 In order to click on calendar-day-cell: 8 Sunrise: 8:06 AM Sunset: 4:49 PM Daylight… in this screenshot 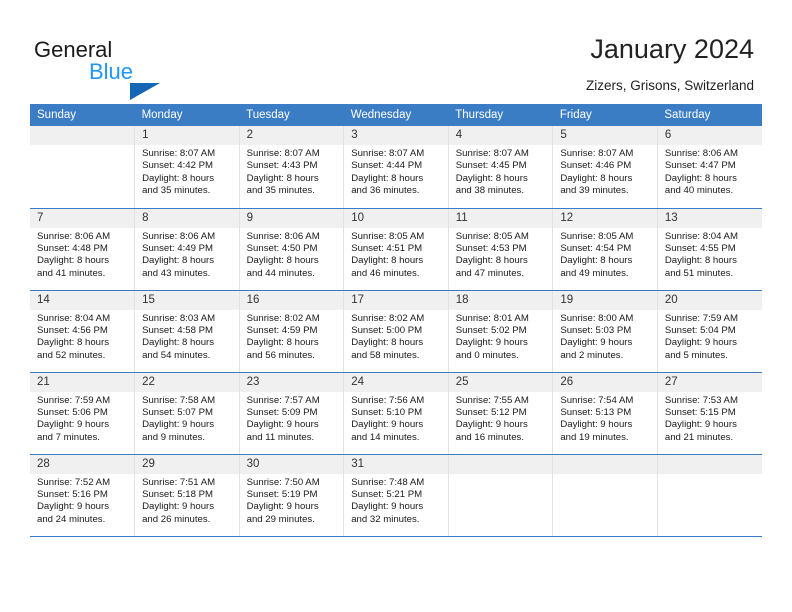, I will do `click(187, 249)`.